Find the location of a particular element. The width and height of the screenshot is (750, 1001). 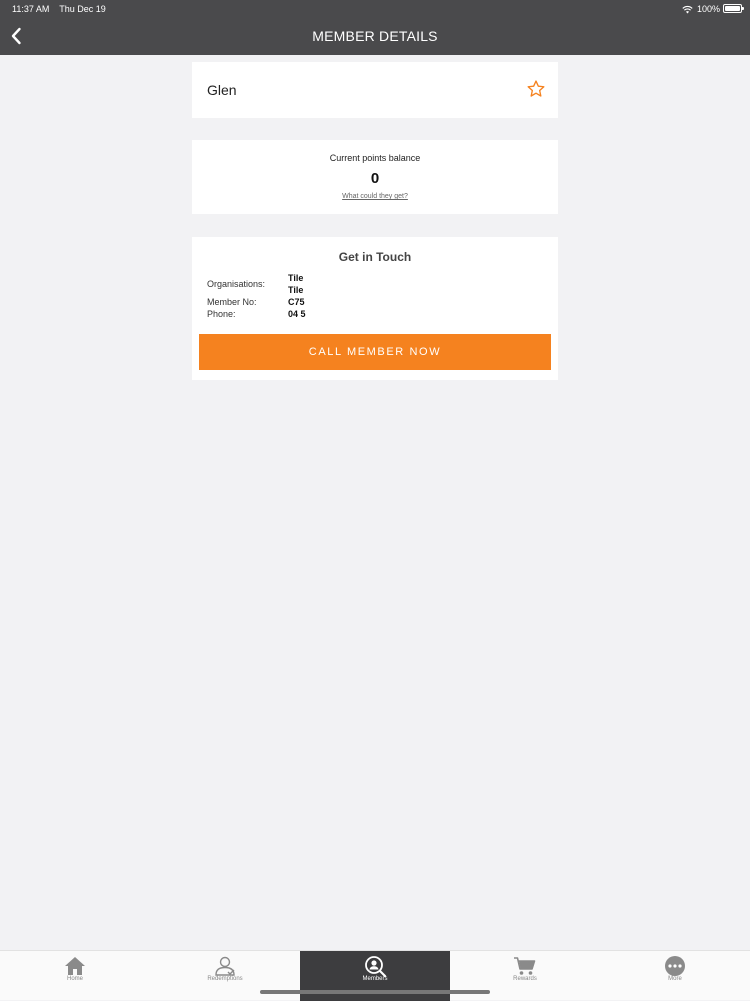

organisation-value-1: Tile is located at coordinates (296, 278).